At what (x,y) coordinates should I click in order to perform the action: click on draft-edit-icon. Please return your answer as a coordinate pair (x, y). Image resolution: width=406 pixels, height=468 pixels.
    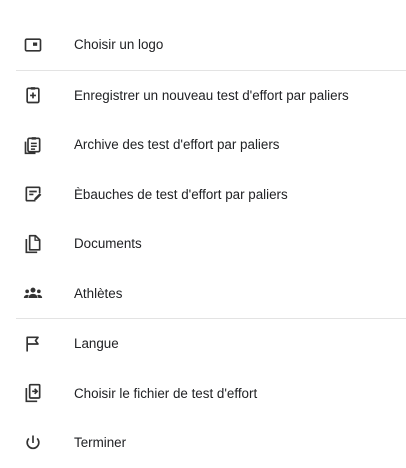
    Looking at the image, I should click on (33, 194).